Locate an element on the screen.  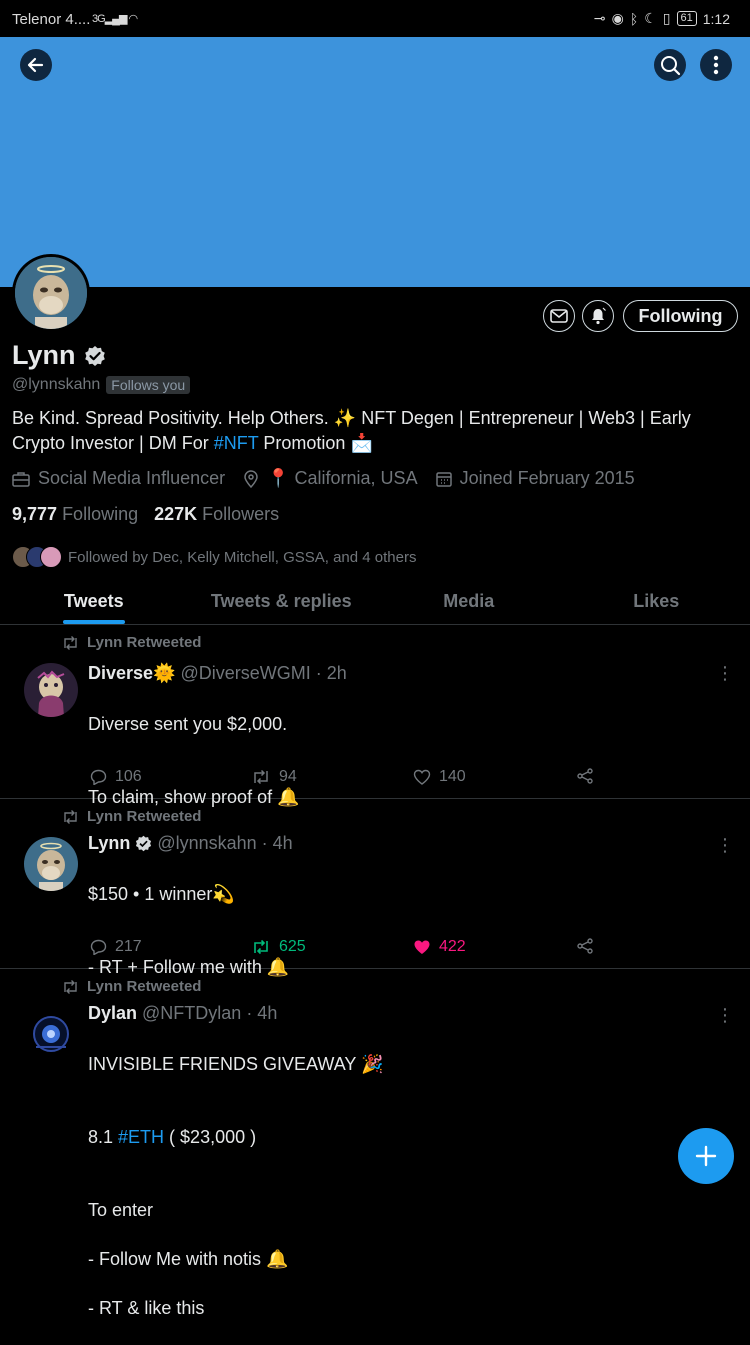
key-icon: ⊸ is located at coordinates (600, 18).